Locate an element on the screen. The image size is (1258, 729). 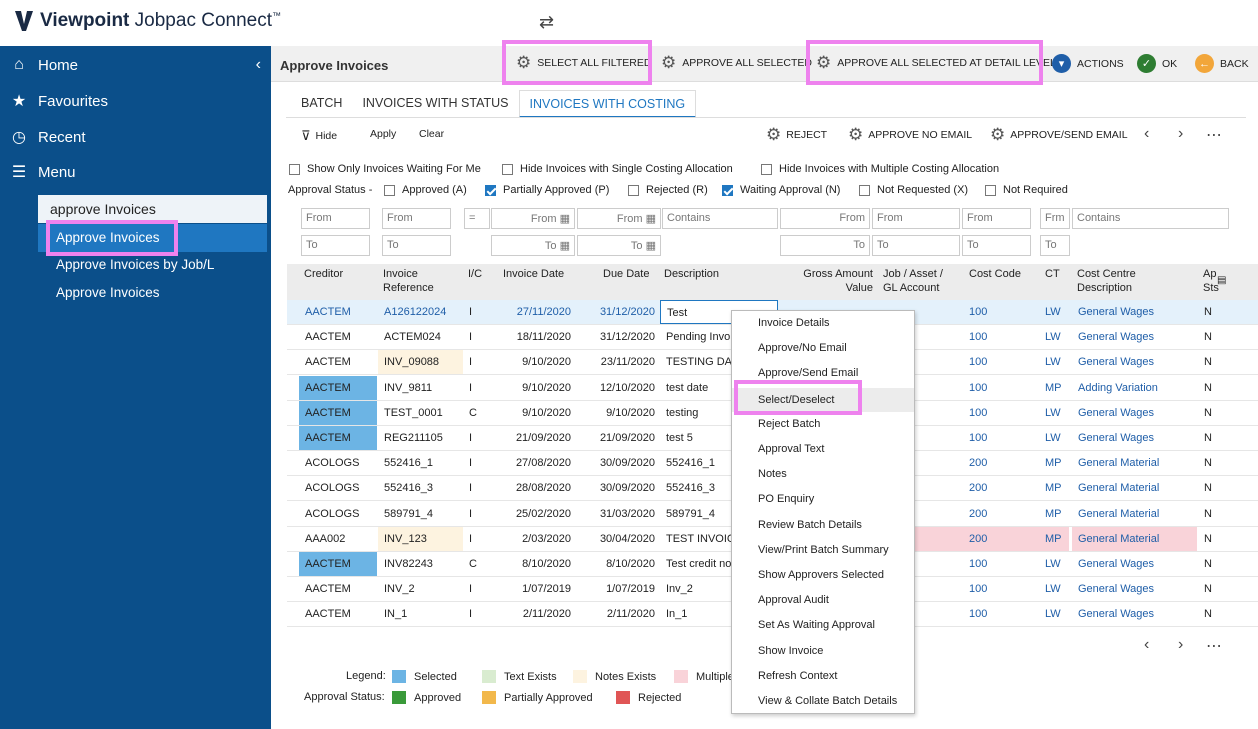
col-ct: CT is located at coordinates (1052, 274).